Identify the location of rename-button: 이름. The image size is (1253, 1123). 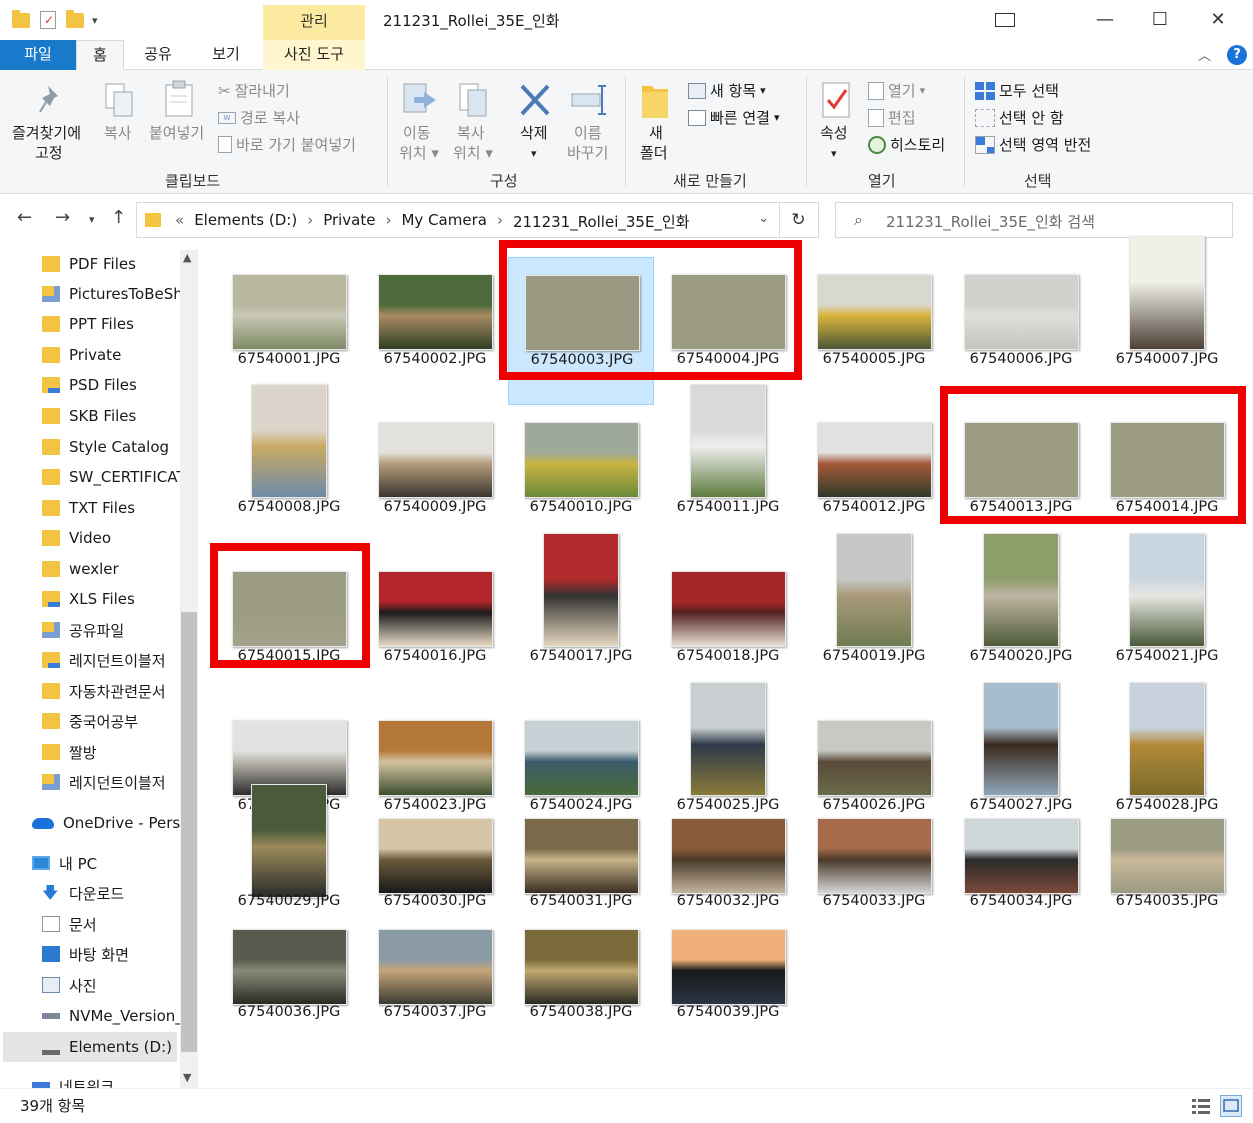
(588, 133).